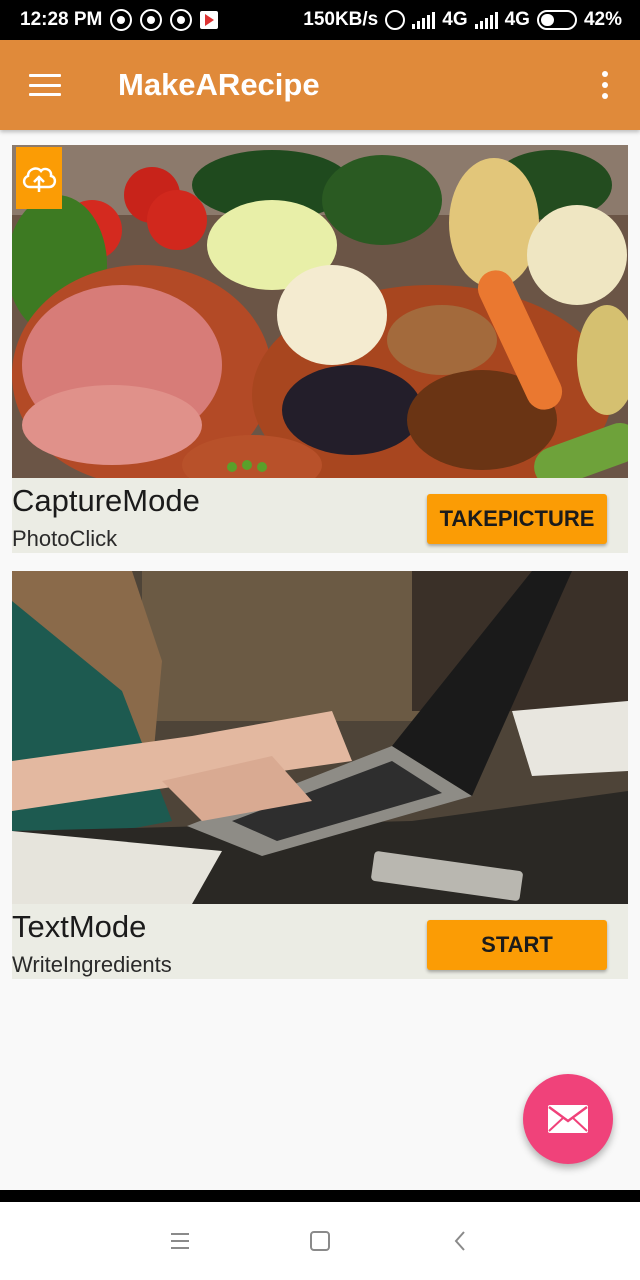  I want to click on status-time: 12:28 PM, so click(61, 19).